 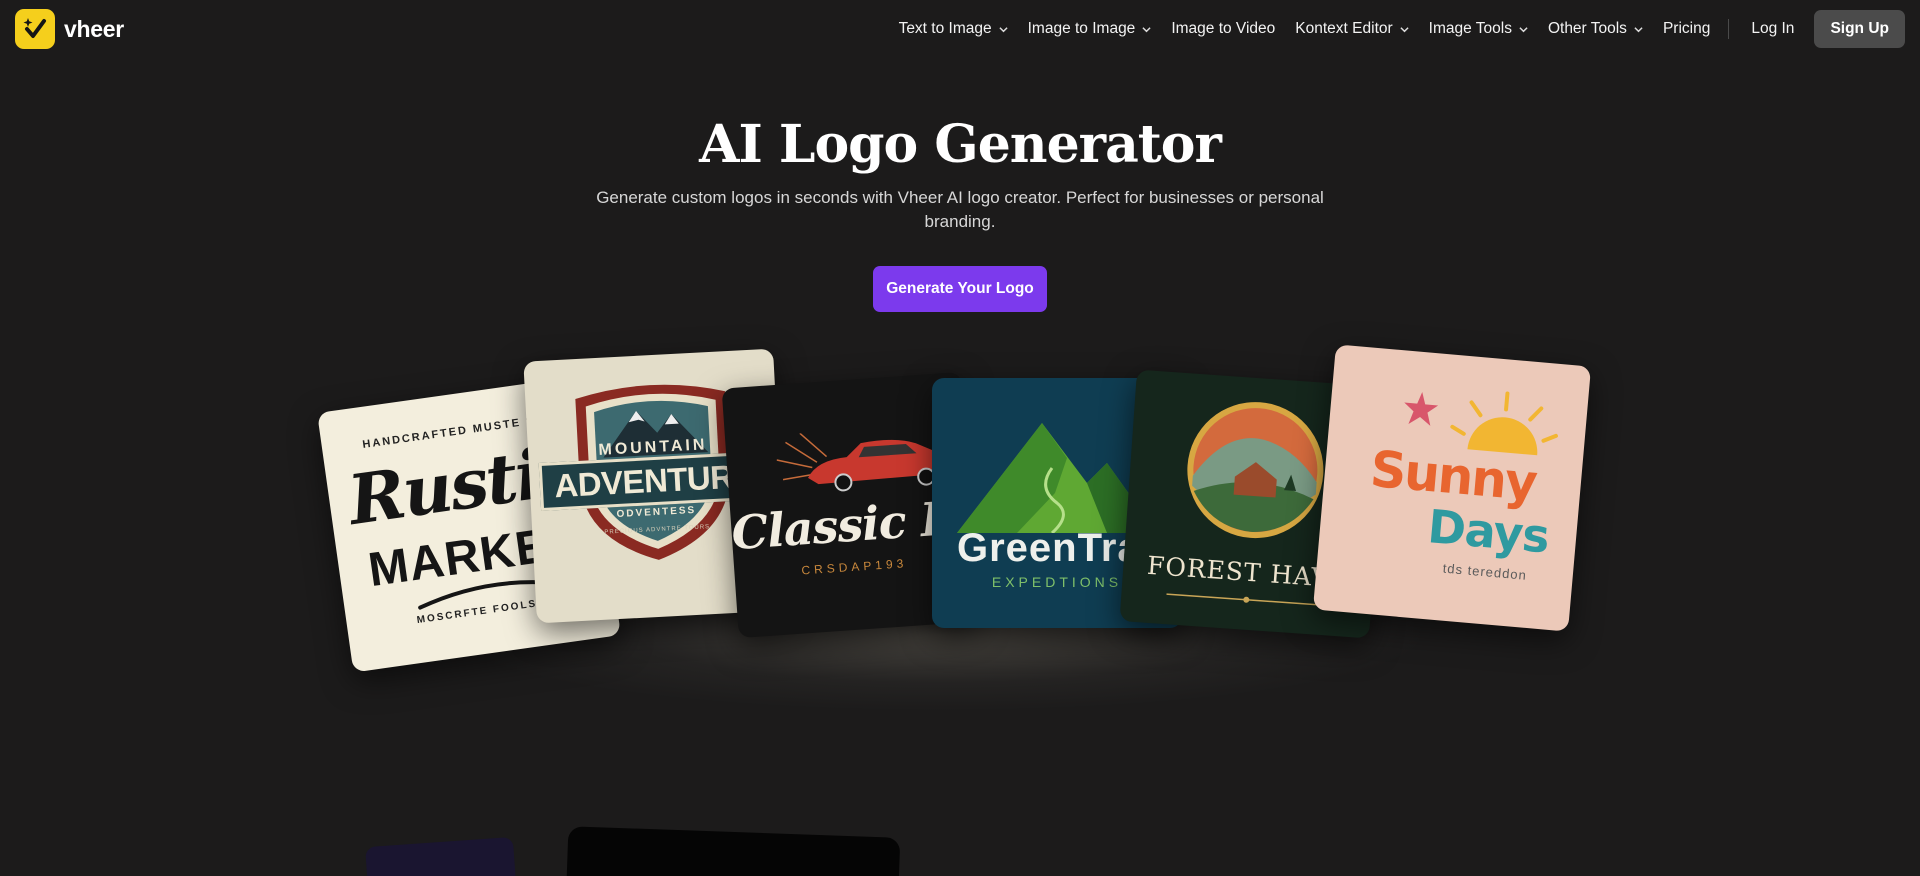 I want to click on divider-ornament, so click(x=1246, y=600).